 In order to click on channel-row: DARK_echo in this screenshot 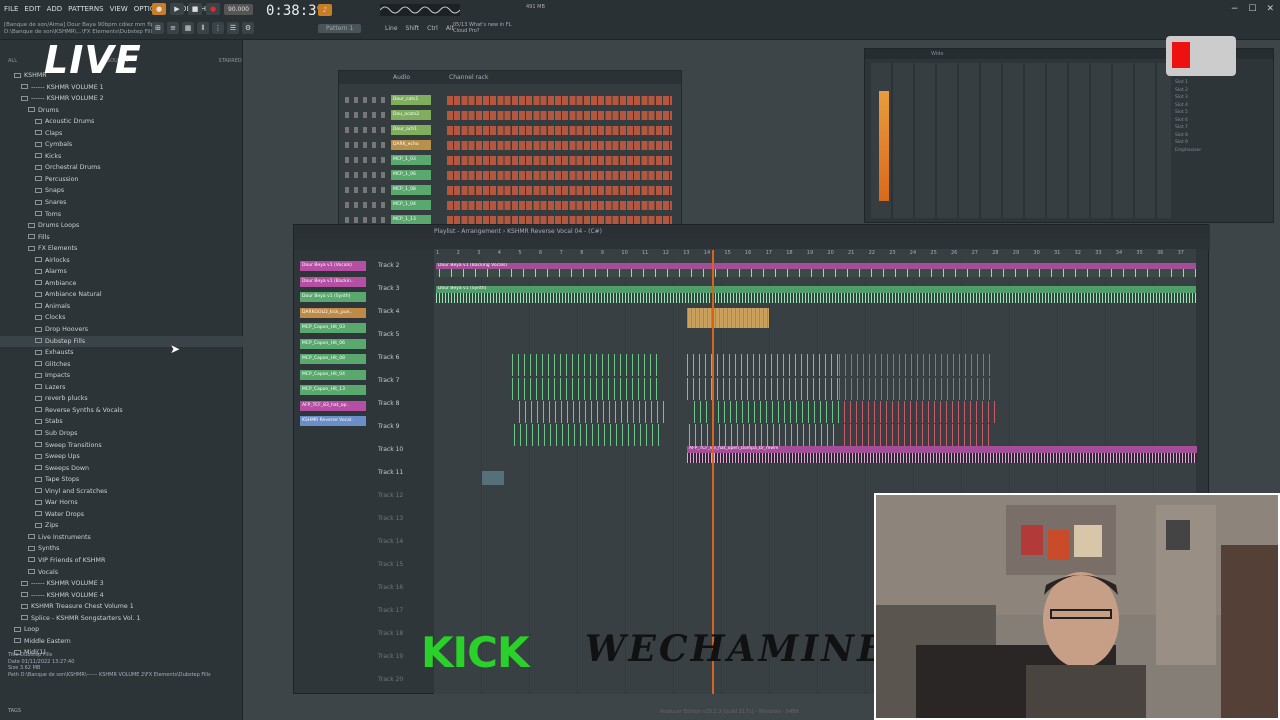, I will do `click(511, 145)`.